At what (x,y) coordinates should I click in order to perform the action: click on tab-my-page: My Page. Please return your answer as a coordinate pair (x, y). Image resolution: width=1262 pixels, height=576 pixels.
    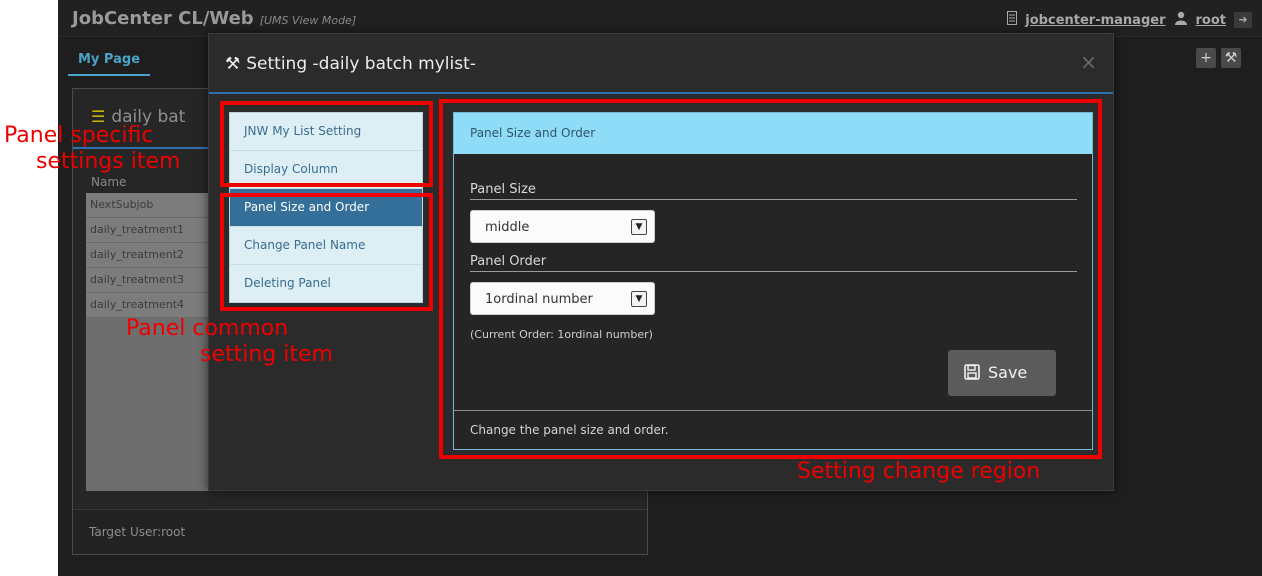
    Looking at the image, I should click on (109, 63).